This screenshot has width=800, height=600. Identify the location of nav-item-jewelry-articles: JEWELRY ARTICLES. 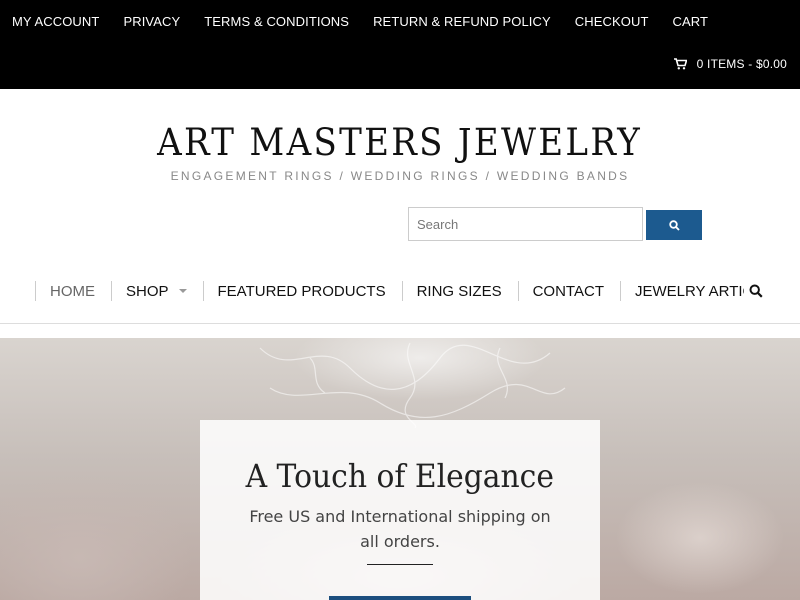
(681, 291).